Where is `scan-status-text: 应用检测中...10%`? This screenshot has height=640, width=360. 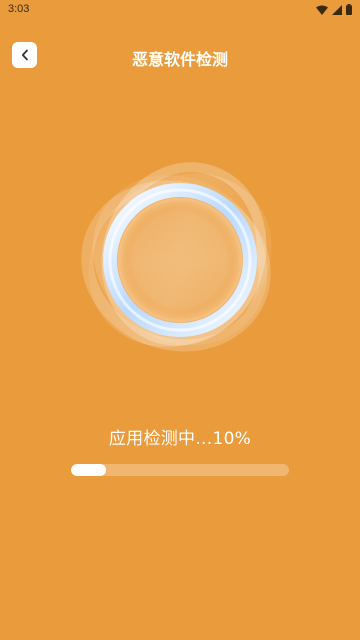
scan-status-text: 应用检测中...10% is located at coordinates (180, 439).